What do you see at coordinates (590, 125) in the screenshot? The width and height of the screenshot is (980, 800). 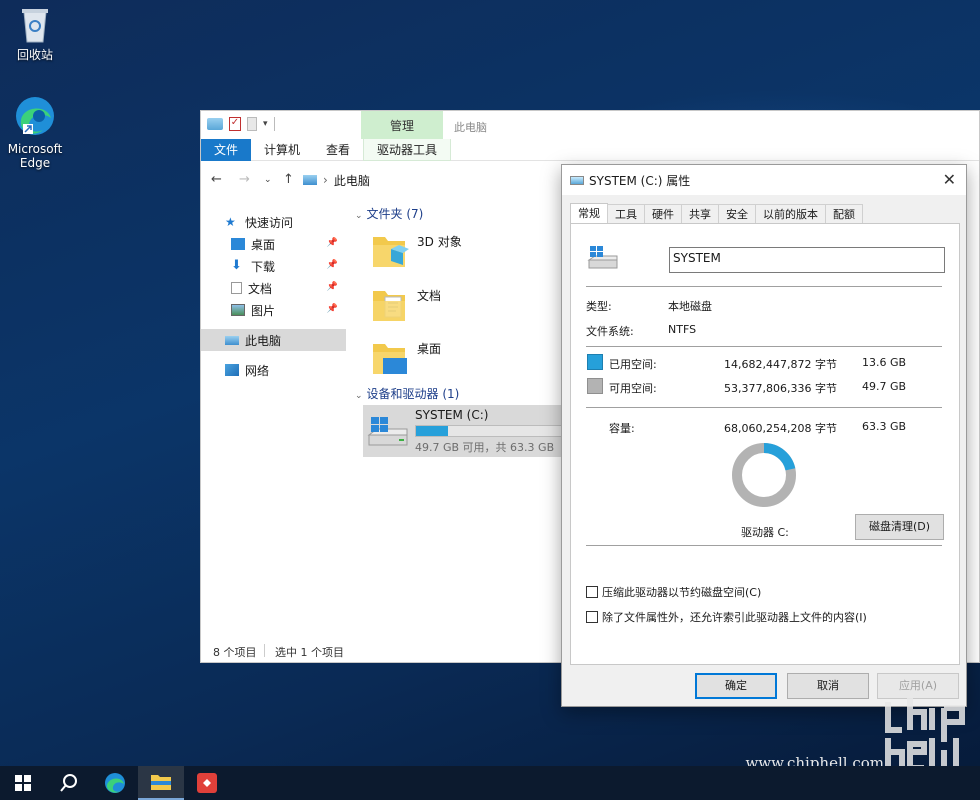 I see `explorer-titlebar: ✓ ▾ 管理 此电脑` at bounding box center [590, 125].